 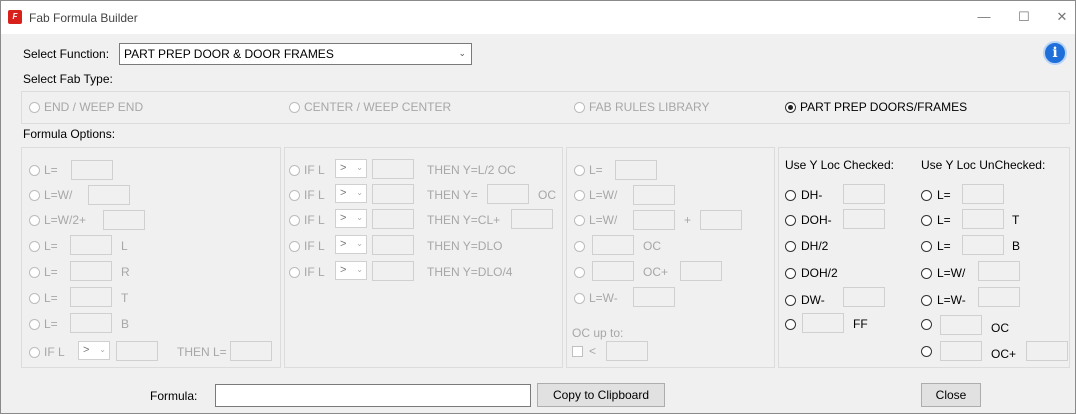 What do you see at coordinates (613, 271) in the screenshot?
I see `c3-input-5a` at bounding box center [613, 271].